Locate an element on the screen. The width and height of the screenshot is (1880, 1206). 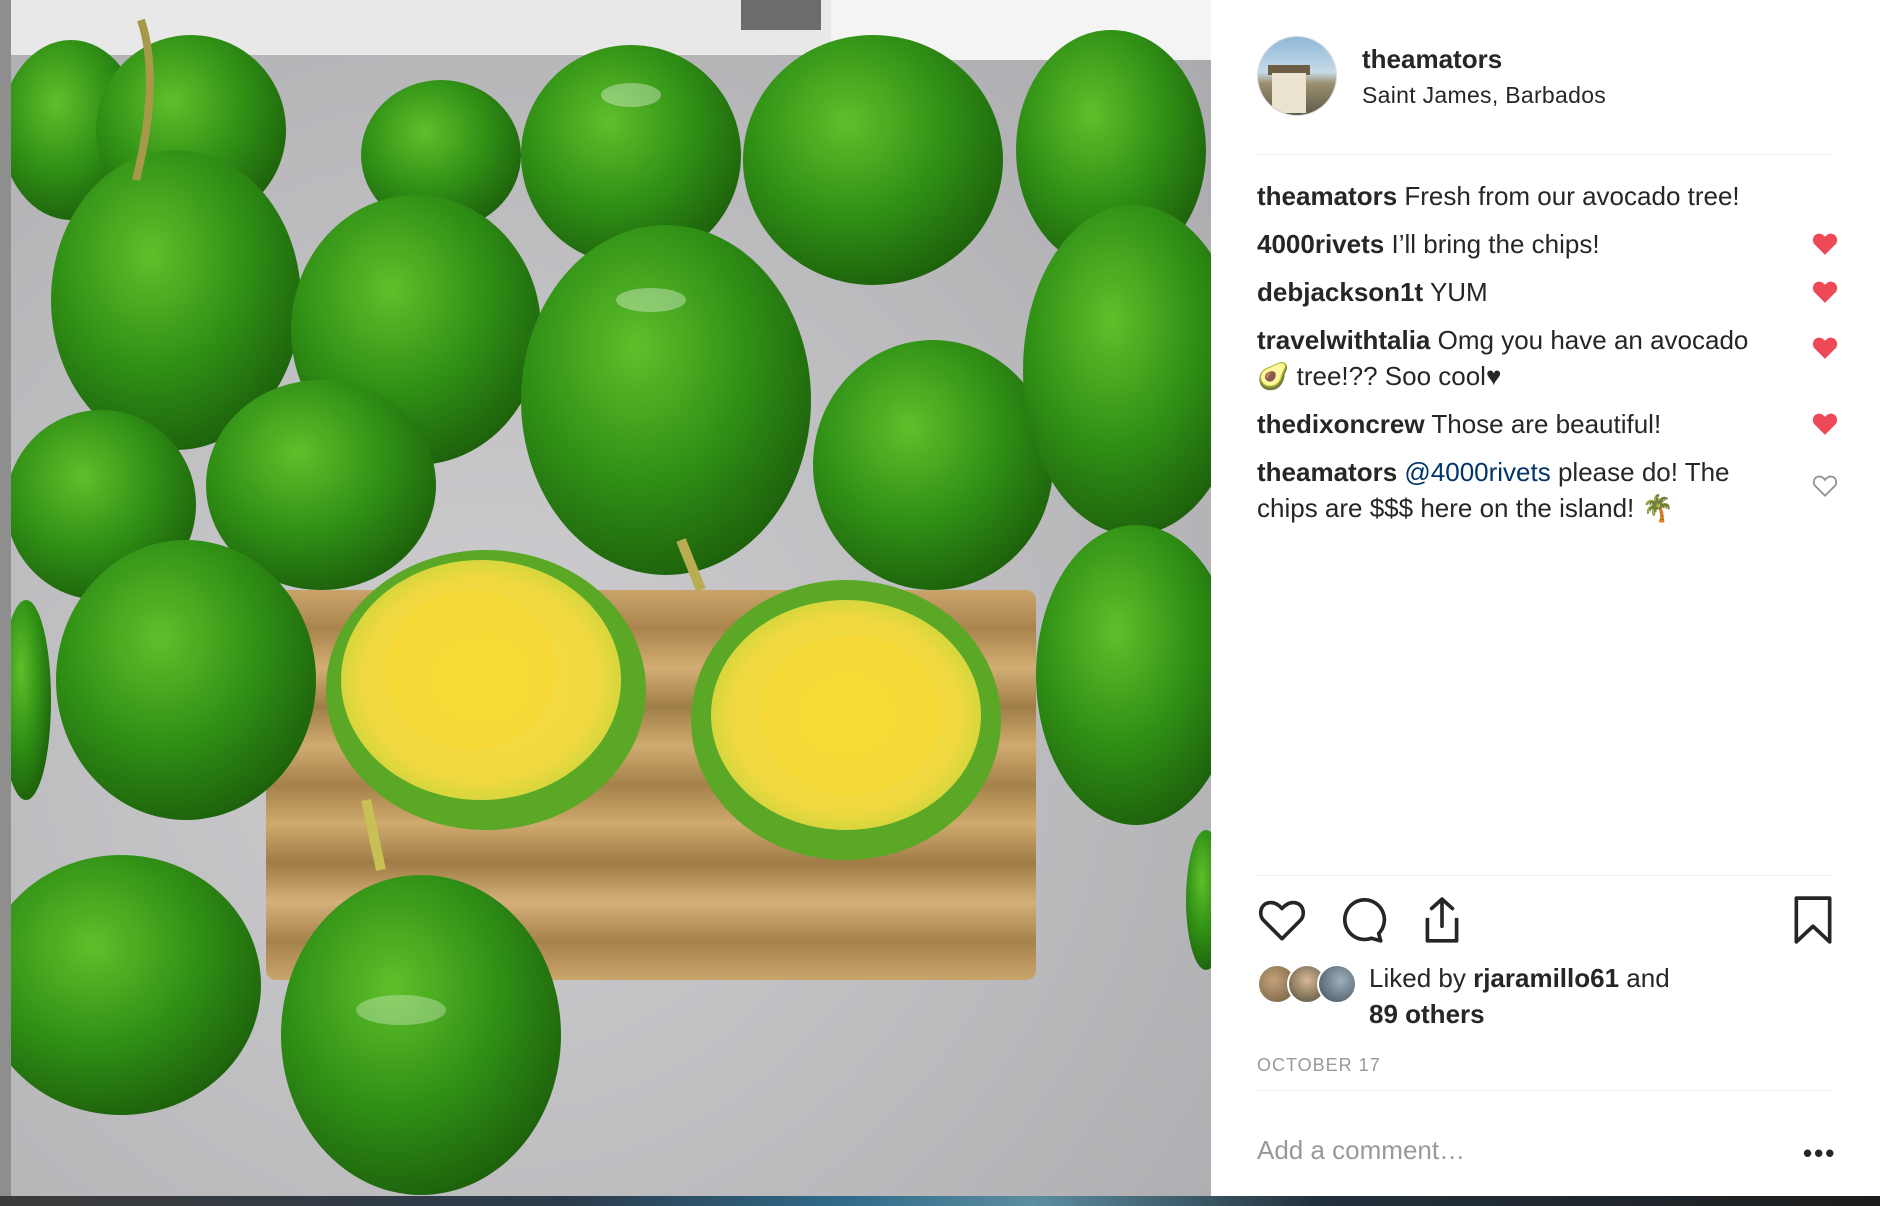
bookmark-icon is located at coordinates (1813, 920).